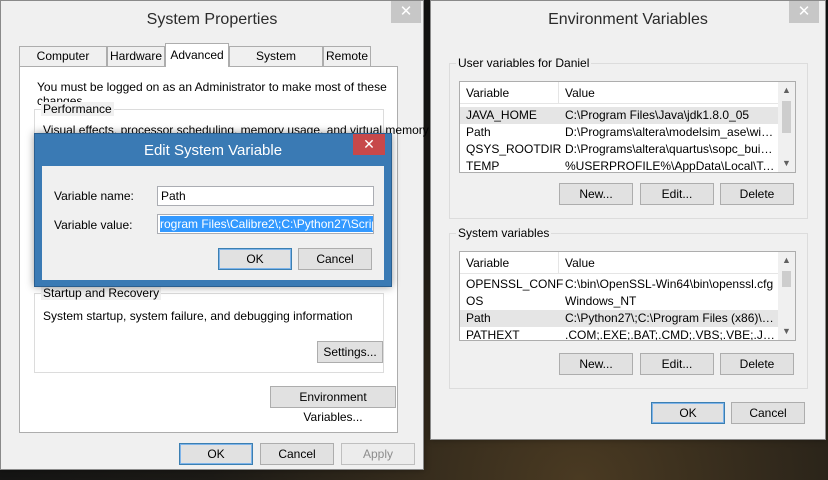  I want to click on cancel-button: Cancel, so click(297, 454).